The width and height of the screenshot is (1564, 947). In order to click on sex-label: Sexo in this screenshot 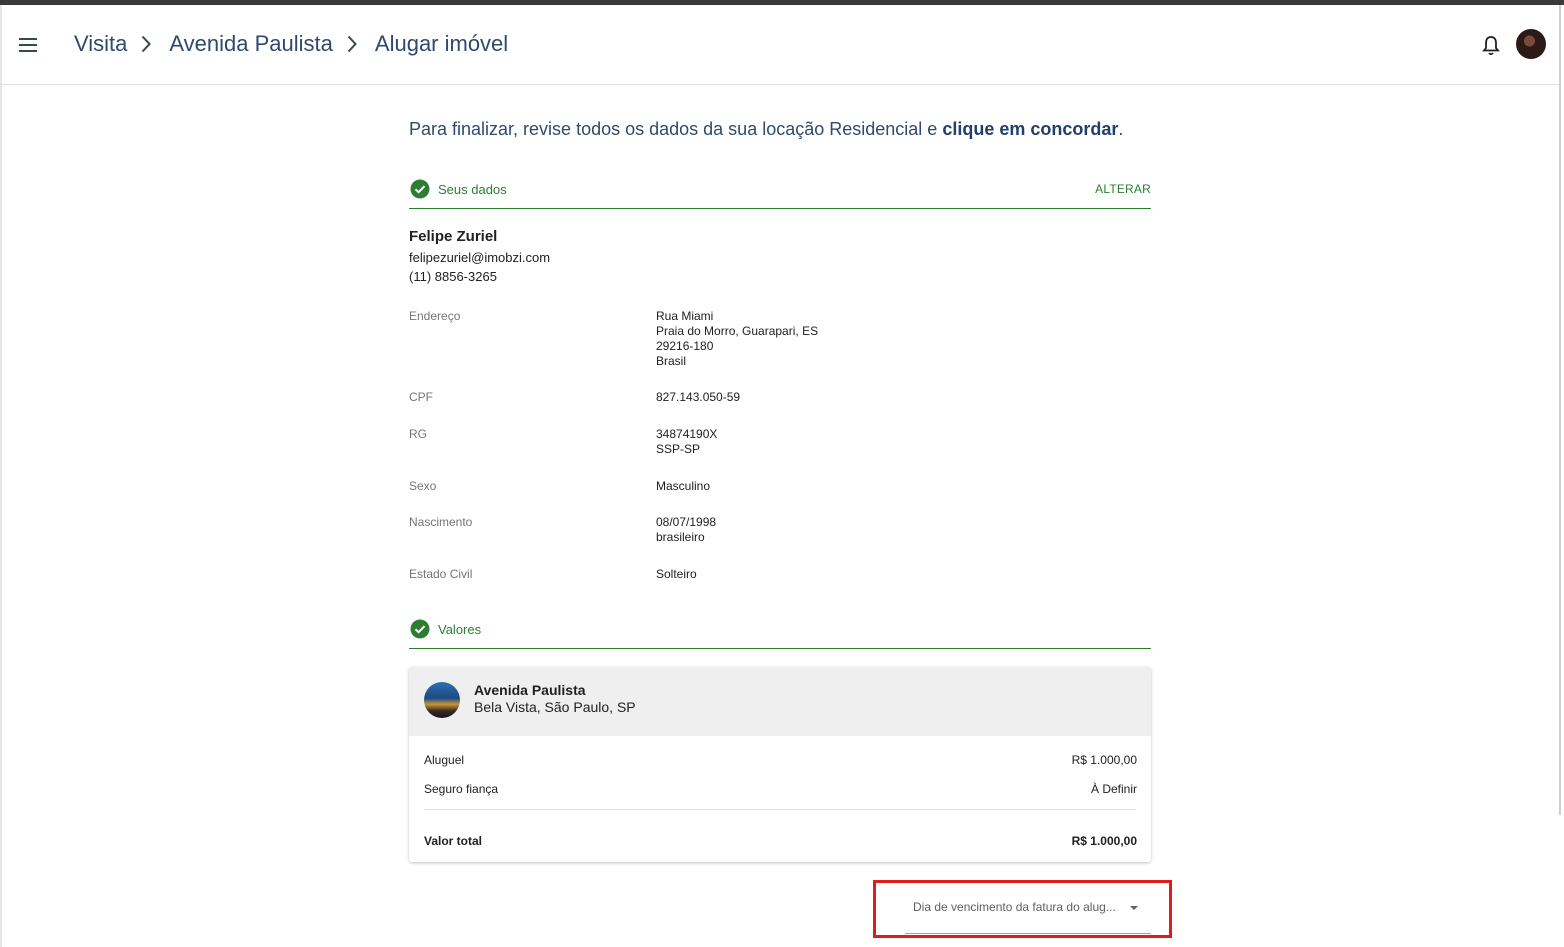, I will do `click(423, 486)`.